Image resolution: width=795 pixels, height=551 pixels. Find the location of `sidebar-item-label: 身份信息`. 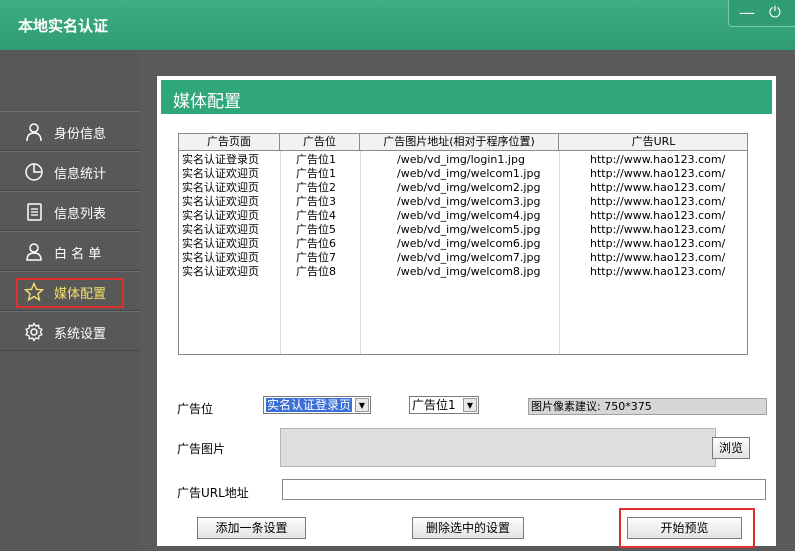

sidebar-item-label: 身份信息 is located at coordinates (80, 134).